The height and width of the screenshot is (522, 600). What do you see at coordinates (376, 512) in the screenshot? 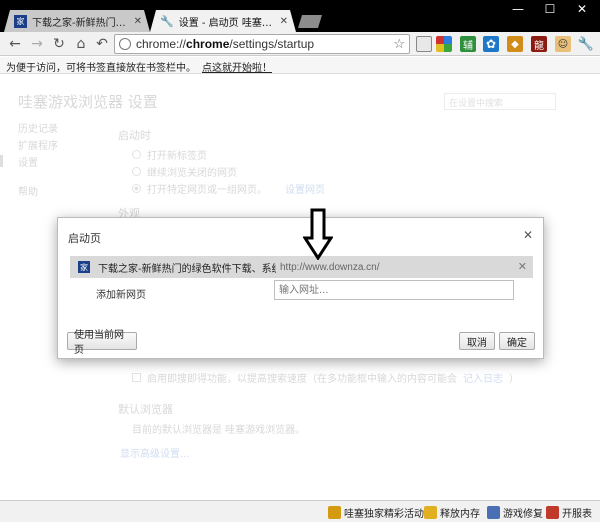
I see `exclusive-events-button: 哇塞独家精彩活动` at bounding box center [376, 512].